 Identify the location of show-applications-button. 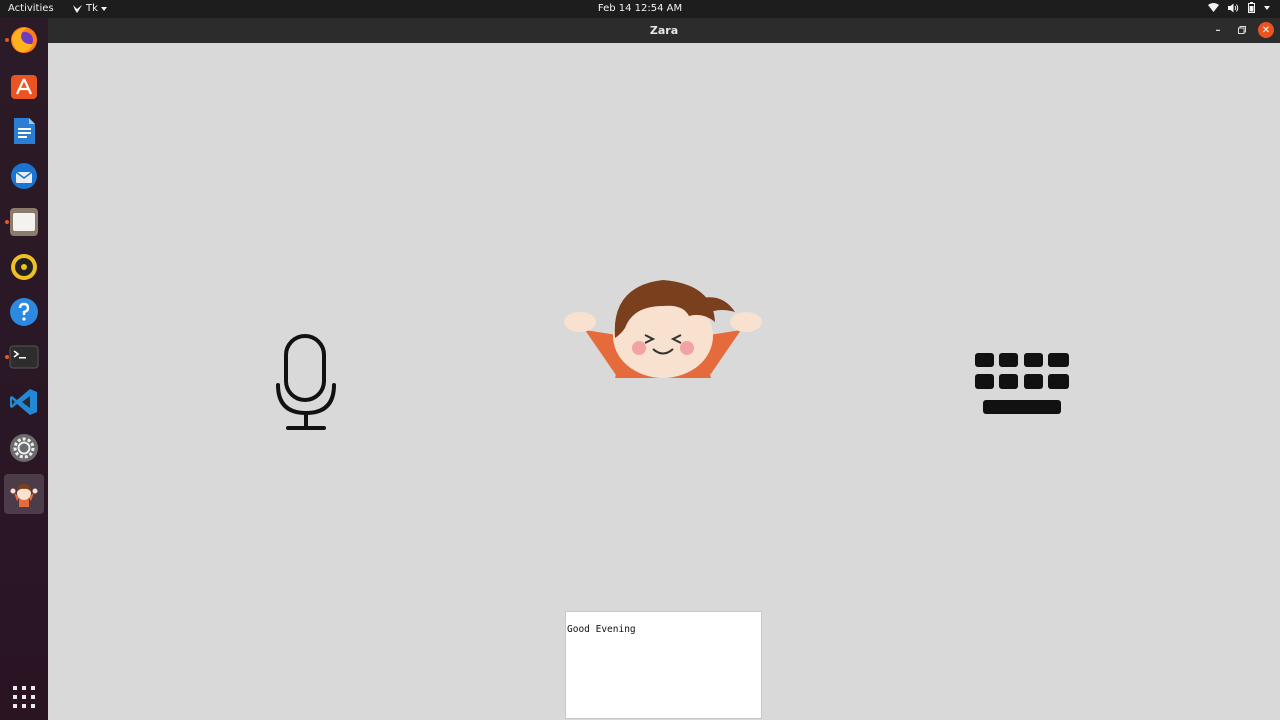
(24, 697).